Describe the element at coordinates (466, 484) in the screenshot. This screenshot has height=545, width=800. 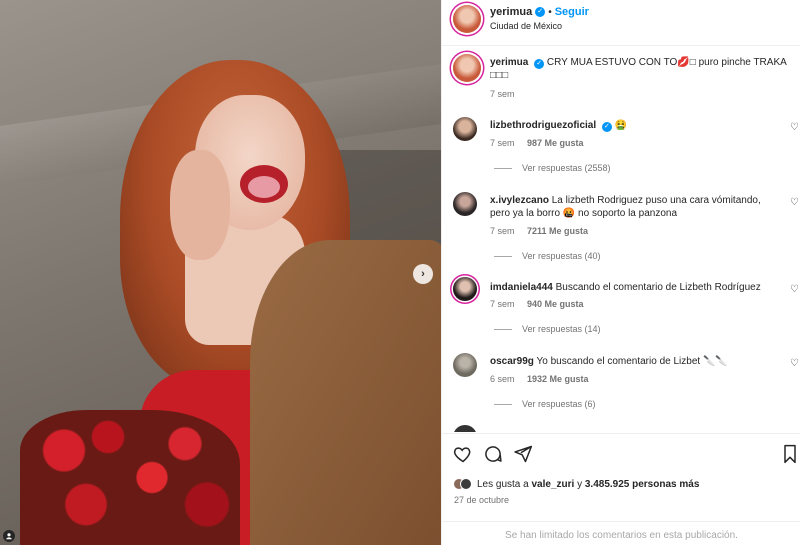
I see `liker-avatar` at that location.